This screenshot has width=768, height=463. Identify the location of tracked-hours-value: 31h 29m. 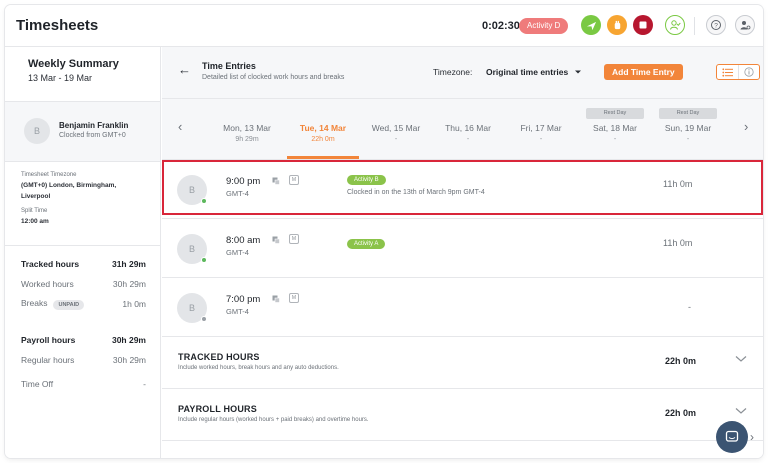
(128, 264).